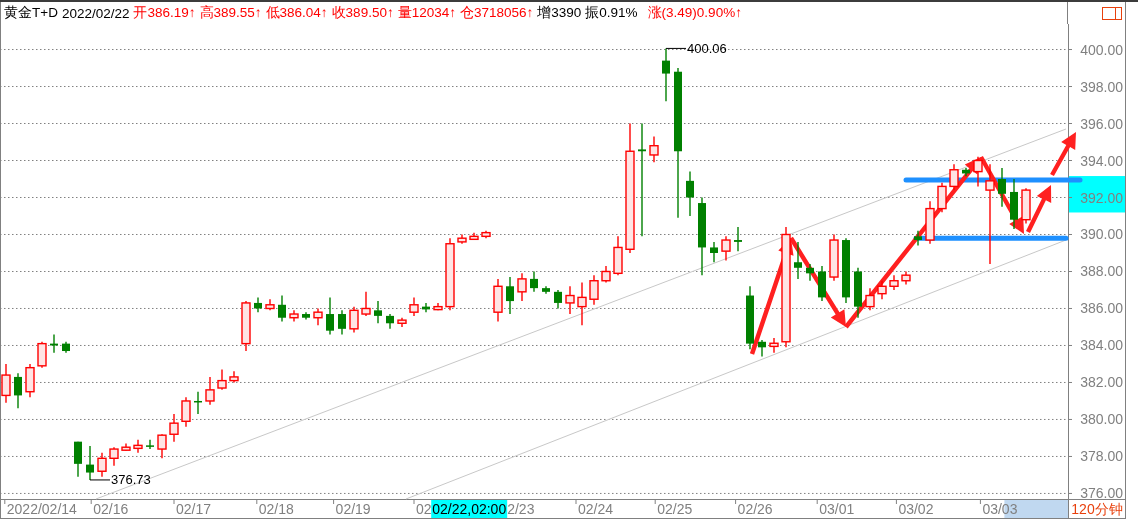  Describe the element at coordinates (611, 13) in the screenshot. I see `quote-value: 振0.91%` at that location.